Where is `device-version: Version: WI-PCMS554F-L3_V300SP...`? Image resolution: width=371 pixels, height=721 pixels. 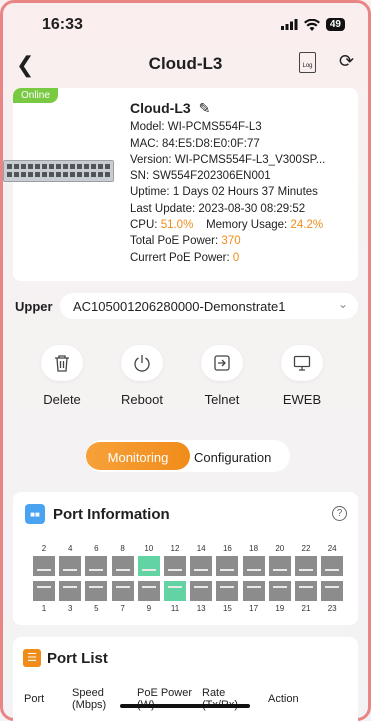
device-version: Version: WI-PCMS554F-L3_V300SP... is located at coordinates (228, 159).